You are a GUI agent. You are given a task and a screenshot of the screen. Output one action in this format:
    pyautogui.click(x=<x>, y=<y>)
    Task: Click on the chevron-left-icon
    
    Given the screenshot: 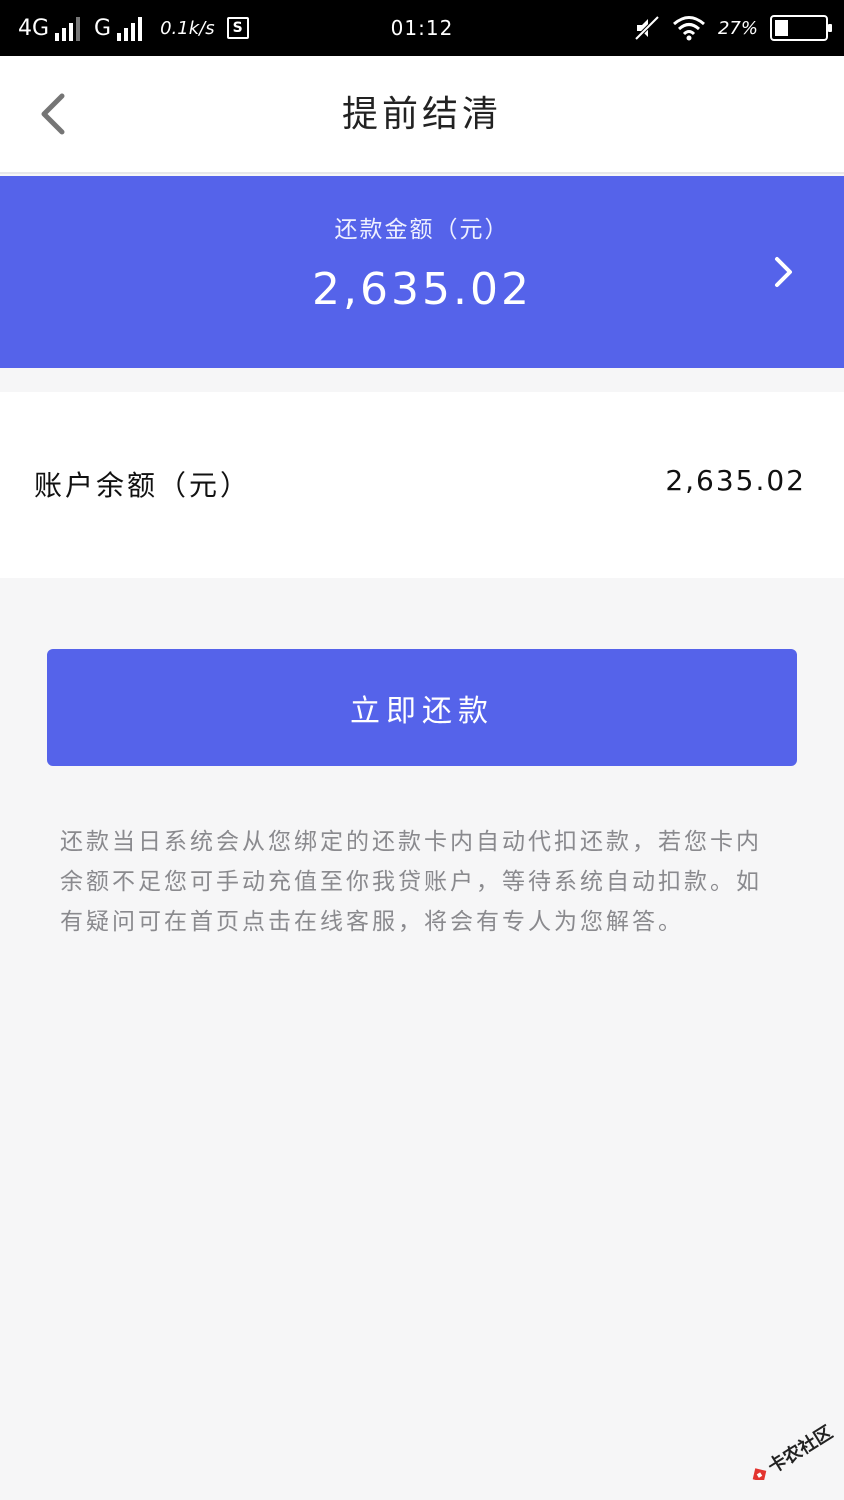 What is the action you would take?
    pyautogui.click(x=53, y=114)
    